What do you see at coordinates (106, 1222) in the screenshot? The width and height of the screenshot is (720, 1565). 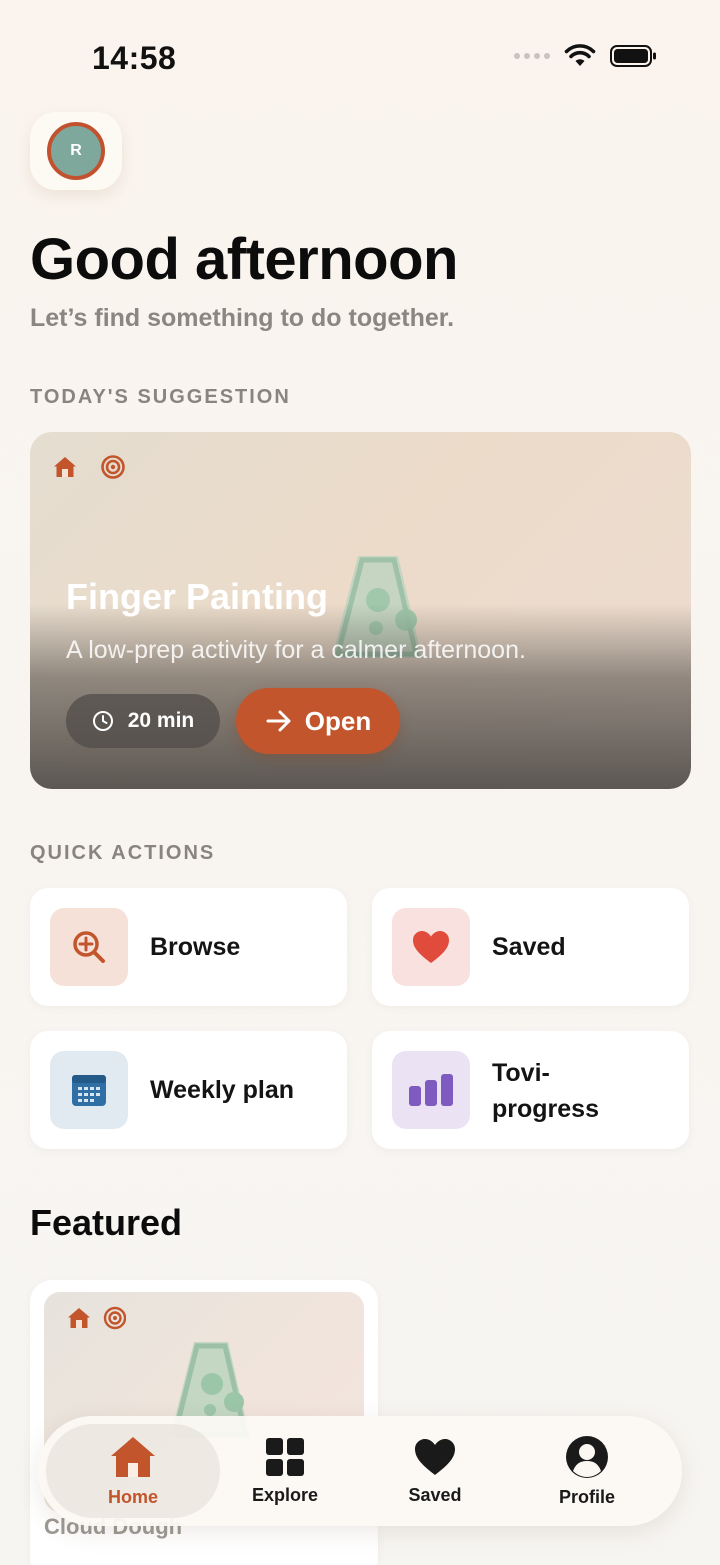 I see `featured-title: Featured` at bounding box center [106, 1222].